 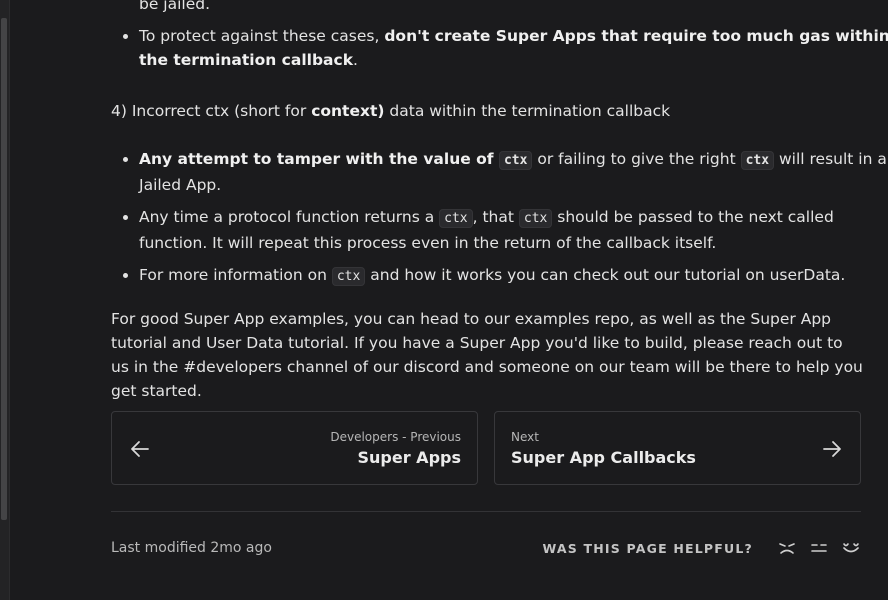 I want to click on feedback-widget: WAS THIS PAGE HELPFUL?, so click(x=701, y=548).